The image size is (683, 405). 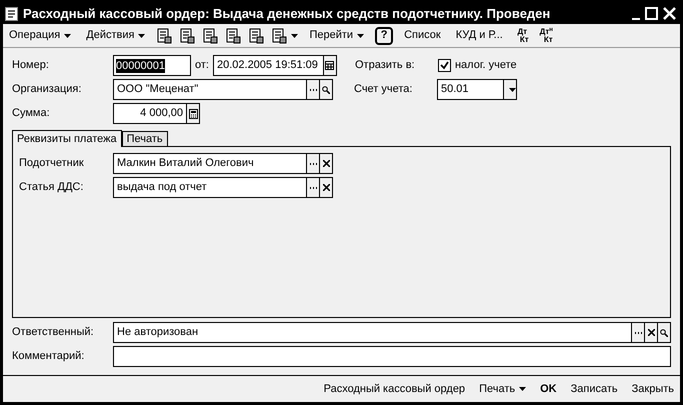 I want to click on tab: Печать, so click(x=145, y=138).